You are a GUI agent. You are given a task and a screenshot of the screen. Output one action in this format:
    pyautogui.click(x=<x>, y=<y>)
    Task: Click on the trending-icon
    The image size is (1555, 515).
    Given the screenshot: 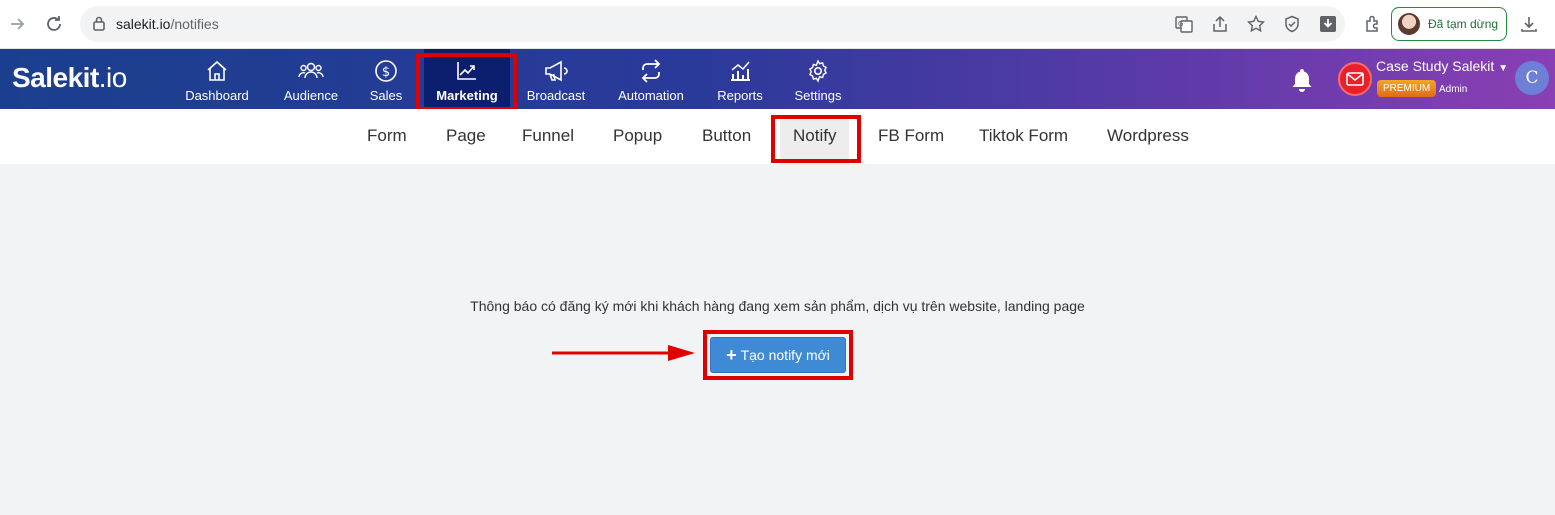 What is the action you would take?
    pyautogui.click(x=467, y=71)
    